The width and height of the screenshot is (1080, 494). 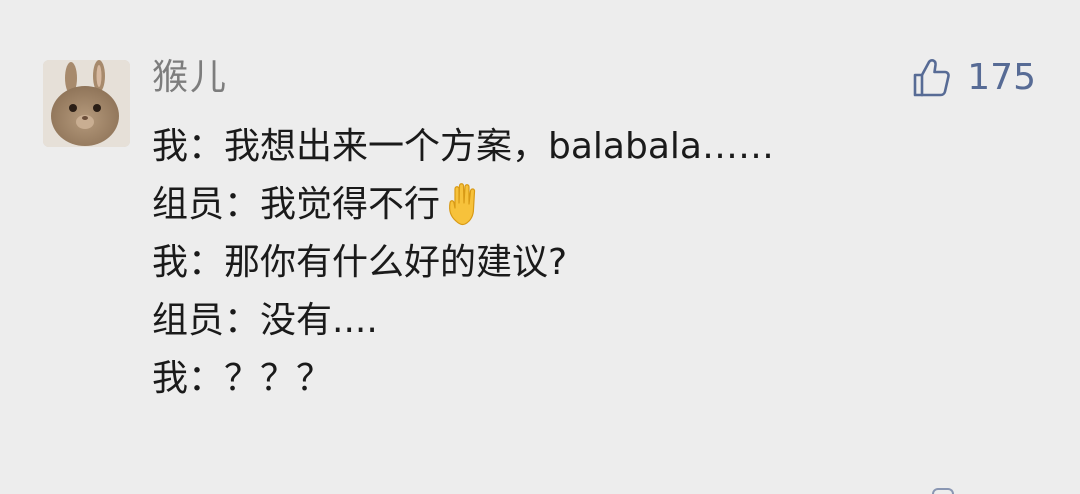 What do you see at coordinates (360, 262) in the screenshot?
I see `comment-line-text: 我：那你有什么好的建议?` at bounding box center [360, 262].